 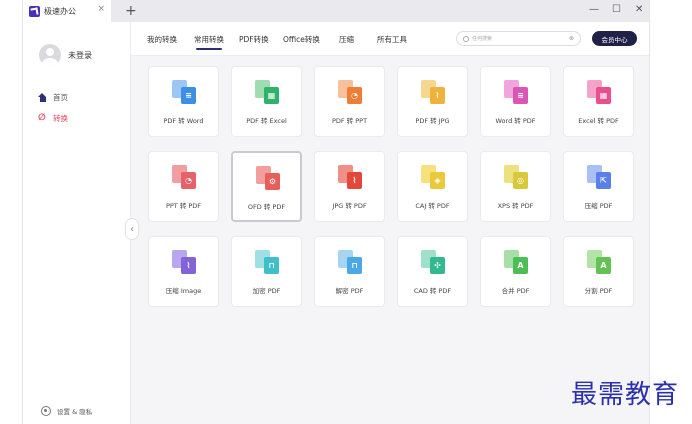 I want to click on tool-card: ⊓ 加密 PDF, so click(x=266, y=271).